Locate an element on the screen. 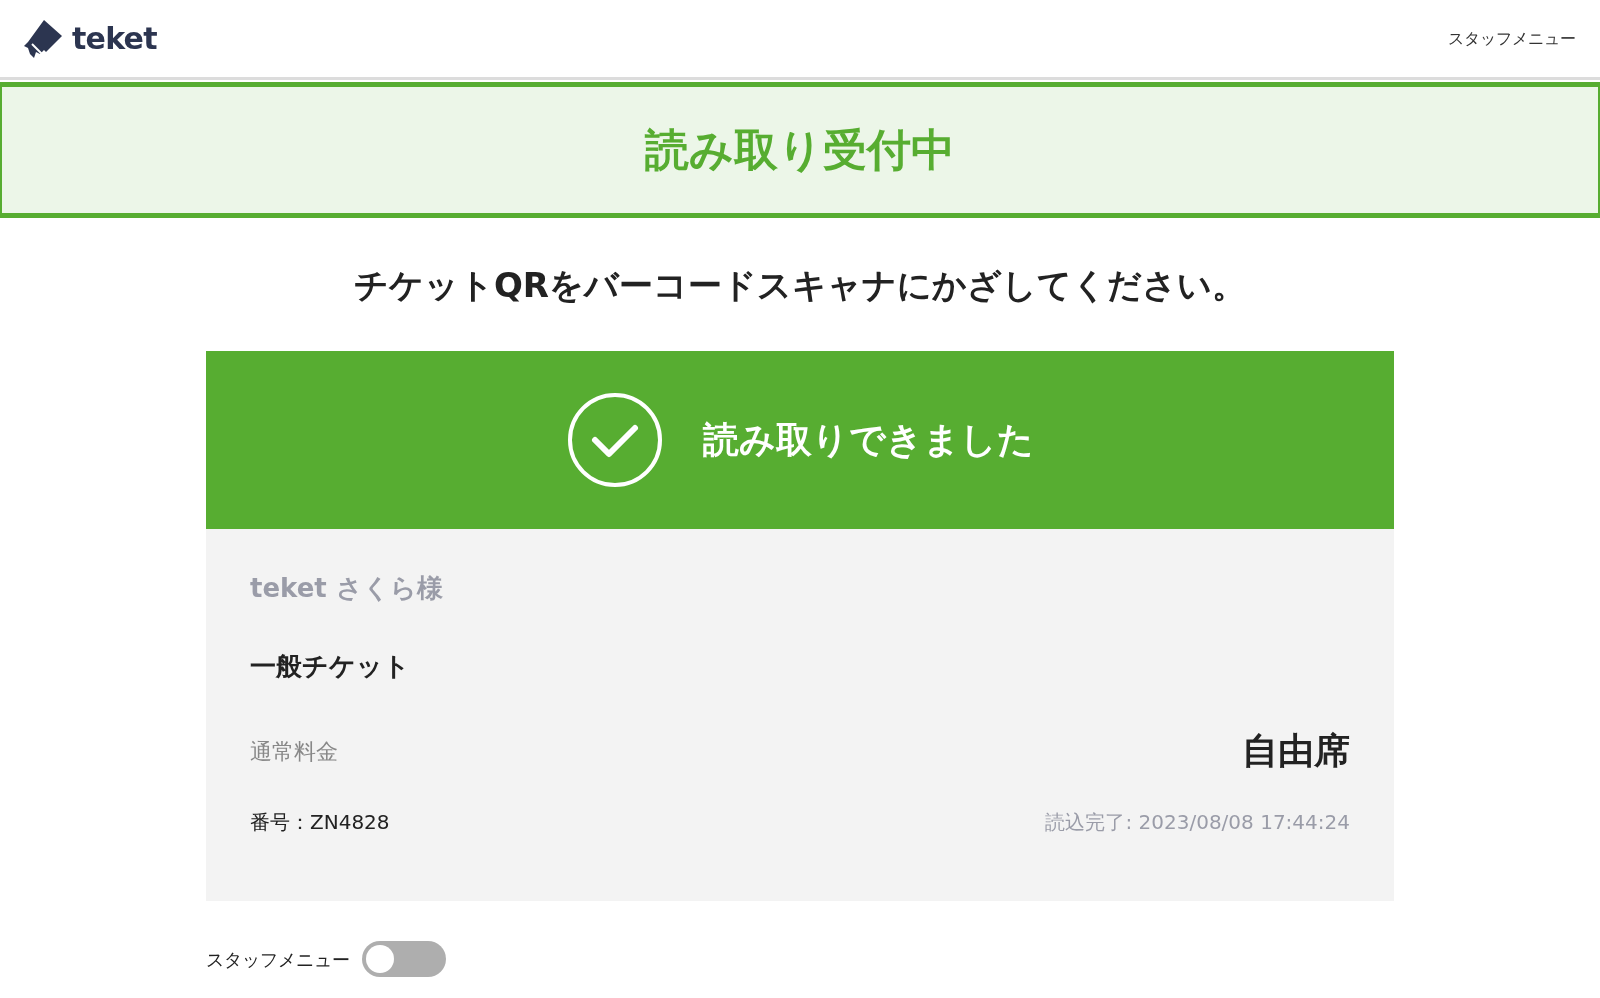 The height and width of the screenshot is (998, 1600). staff-menu-link: スタッフメニュー is located at coordinates (1513, 38).